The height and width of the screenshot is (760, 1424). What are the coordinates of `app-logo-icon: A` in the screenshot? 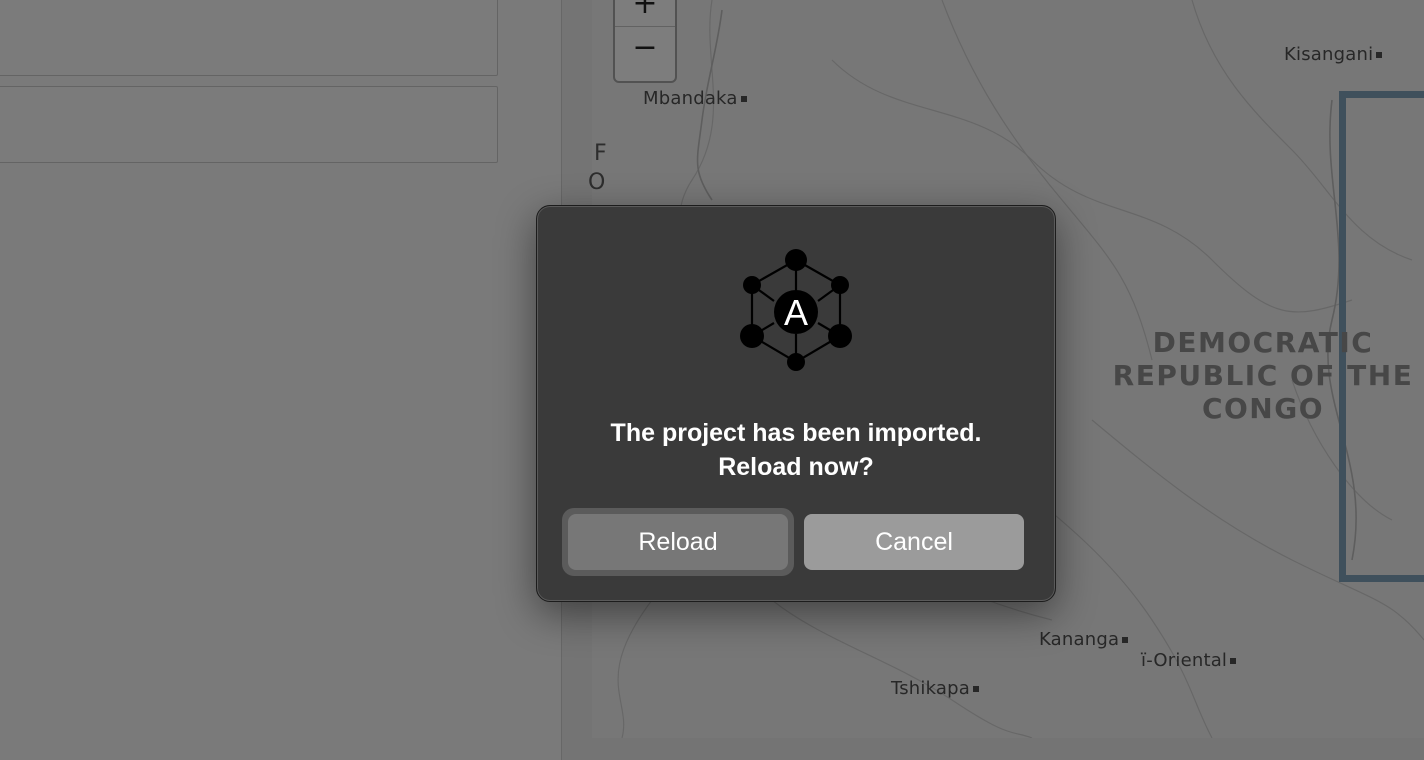 It's located at (796, 311).